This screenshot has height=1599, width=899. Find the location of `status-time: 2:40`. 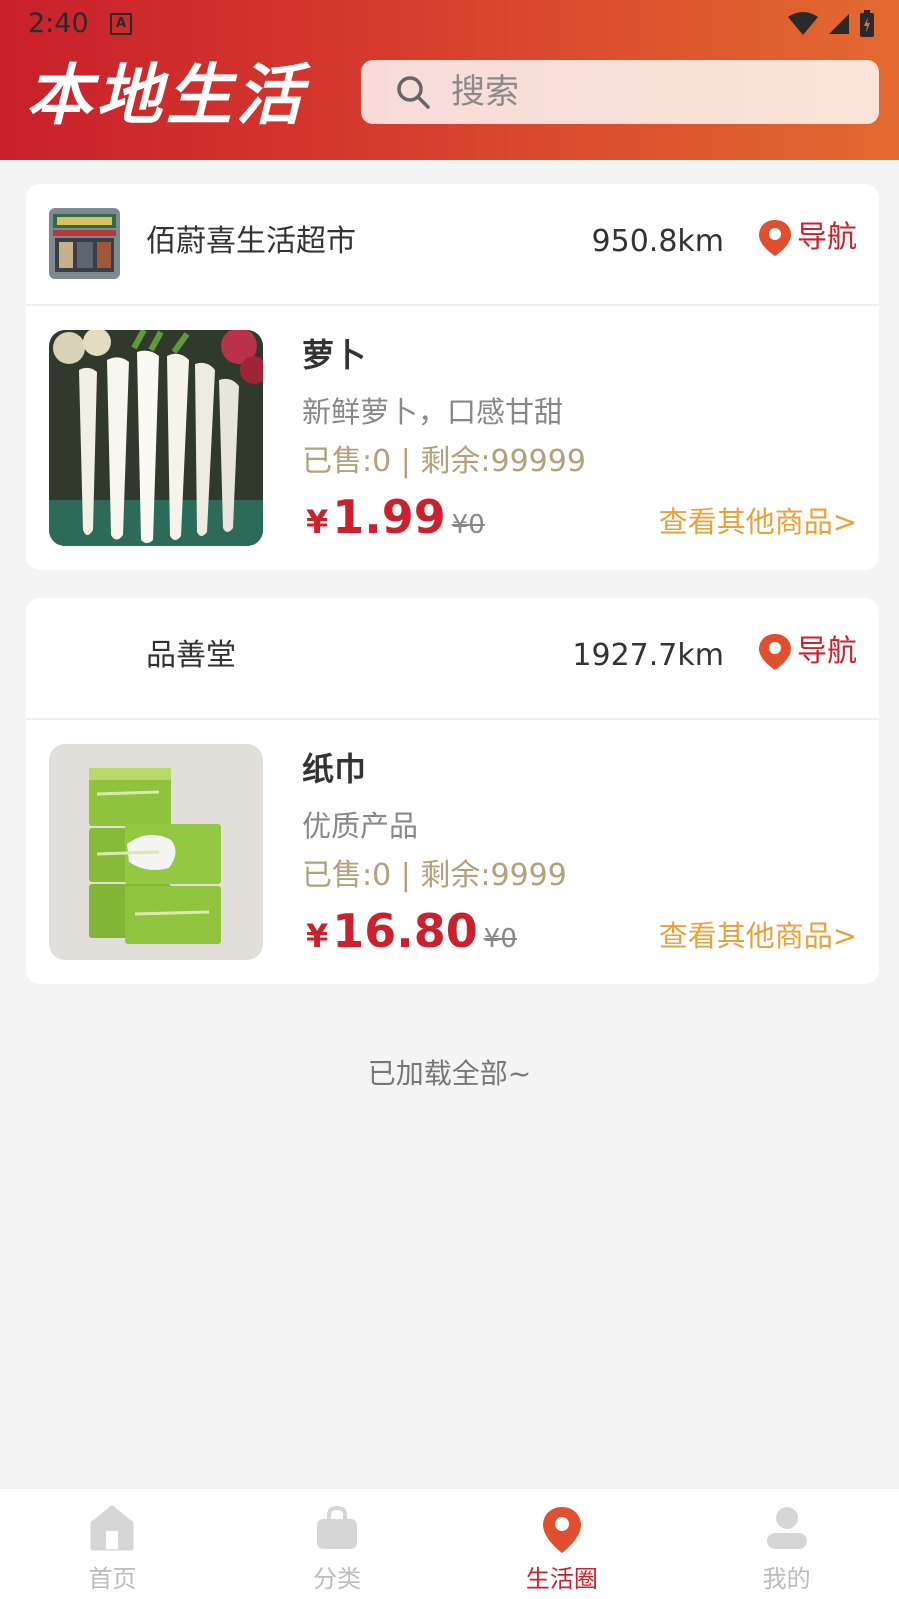

status-time: 2:40 is located at coordinates (58, 23).